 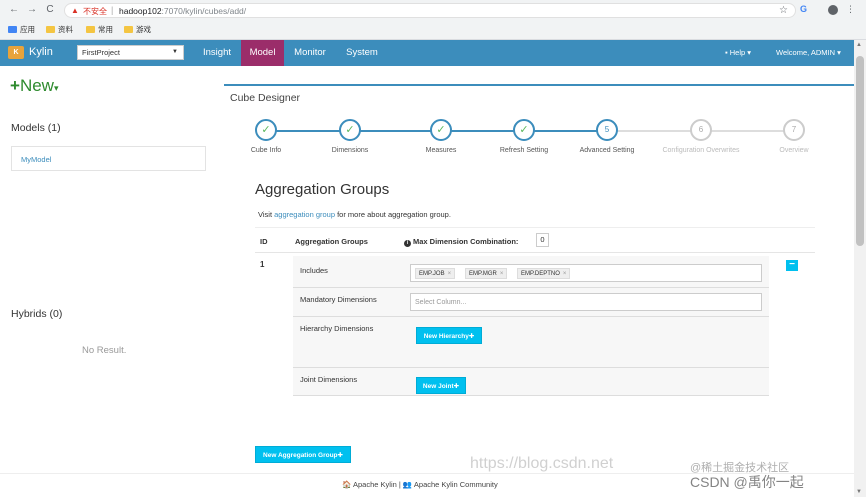 I want to click on include-tag: EMP.DEPTNO ×, so click(x=544, y=273).